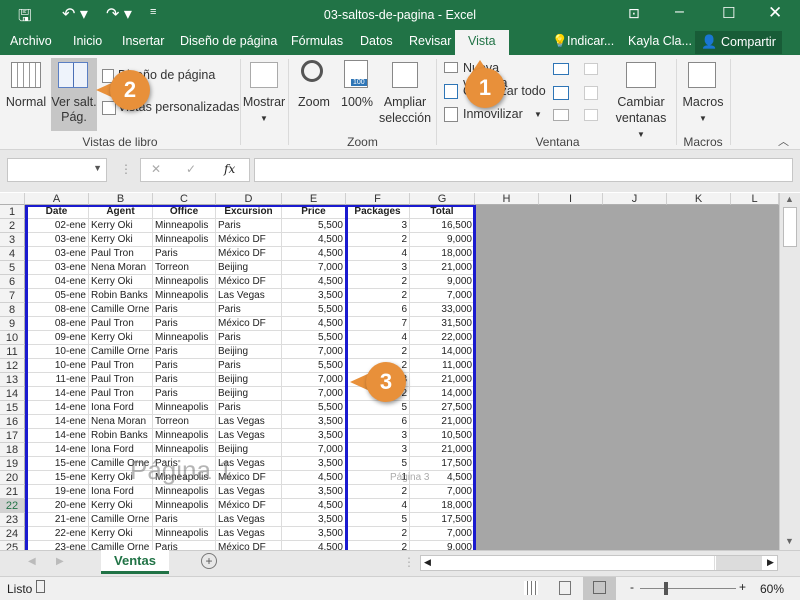 This screenshot has width=800, height=600. Describe the element at coordinates (249, 212) in the screenshot. I see `column-title-cell: Excursion` at that location.